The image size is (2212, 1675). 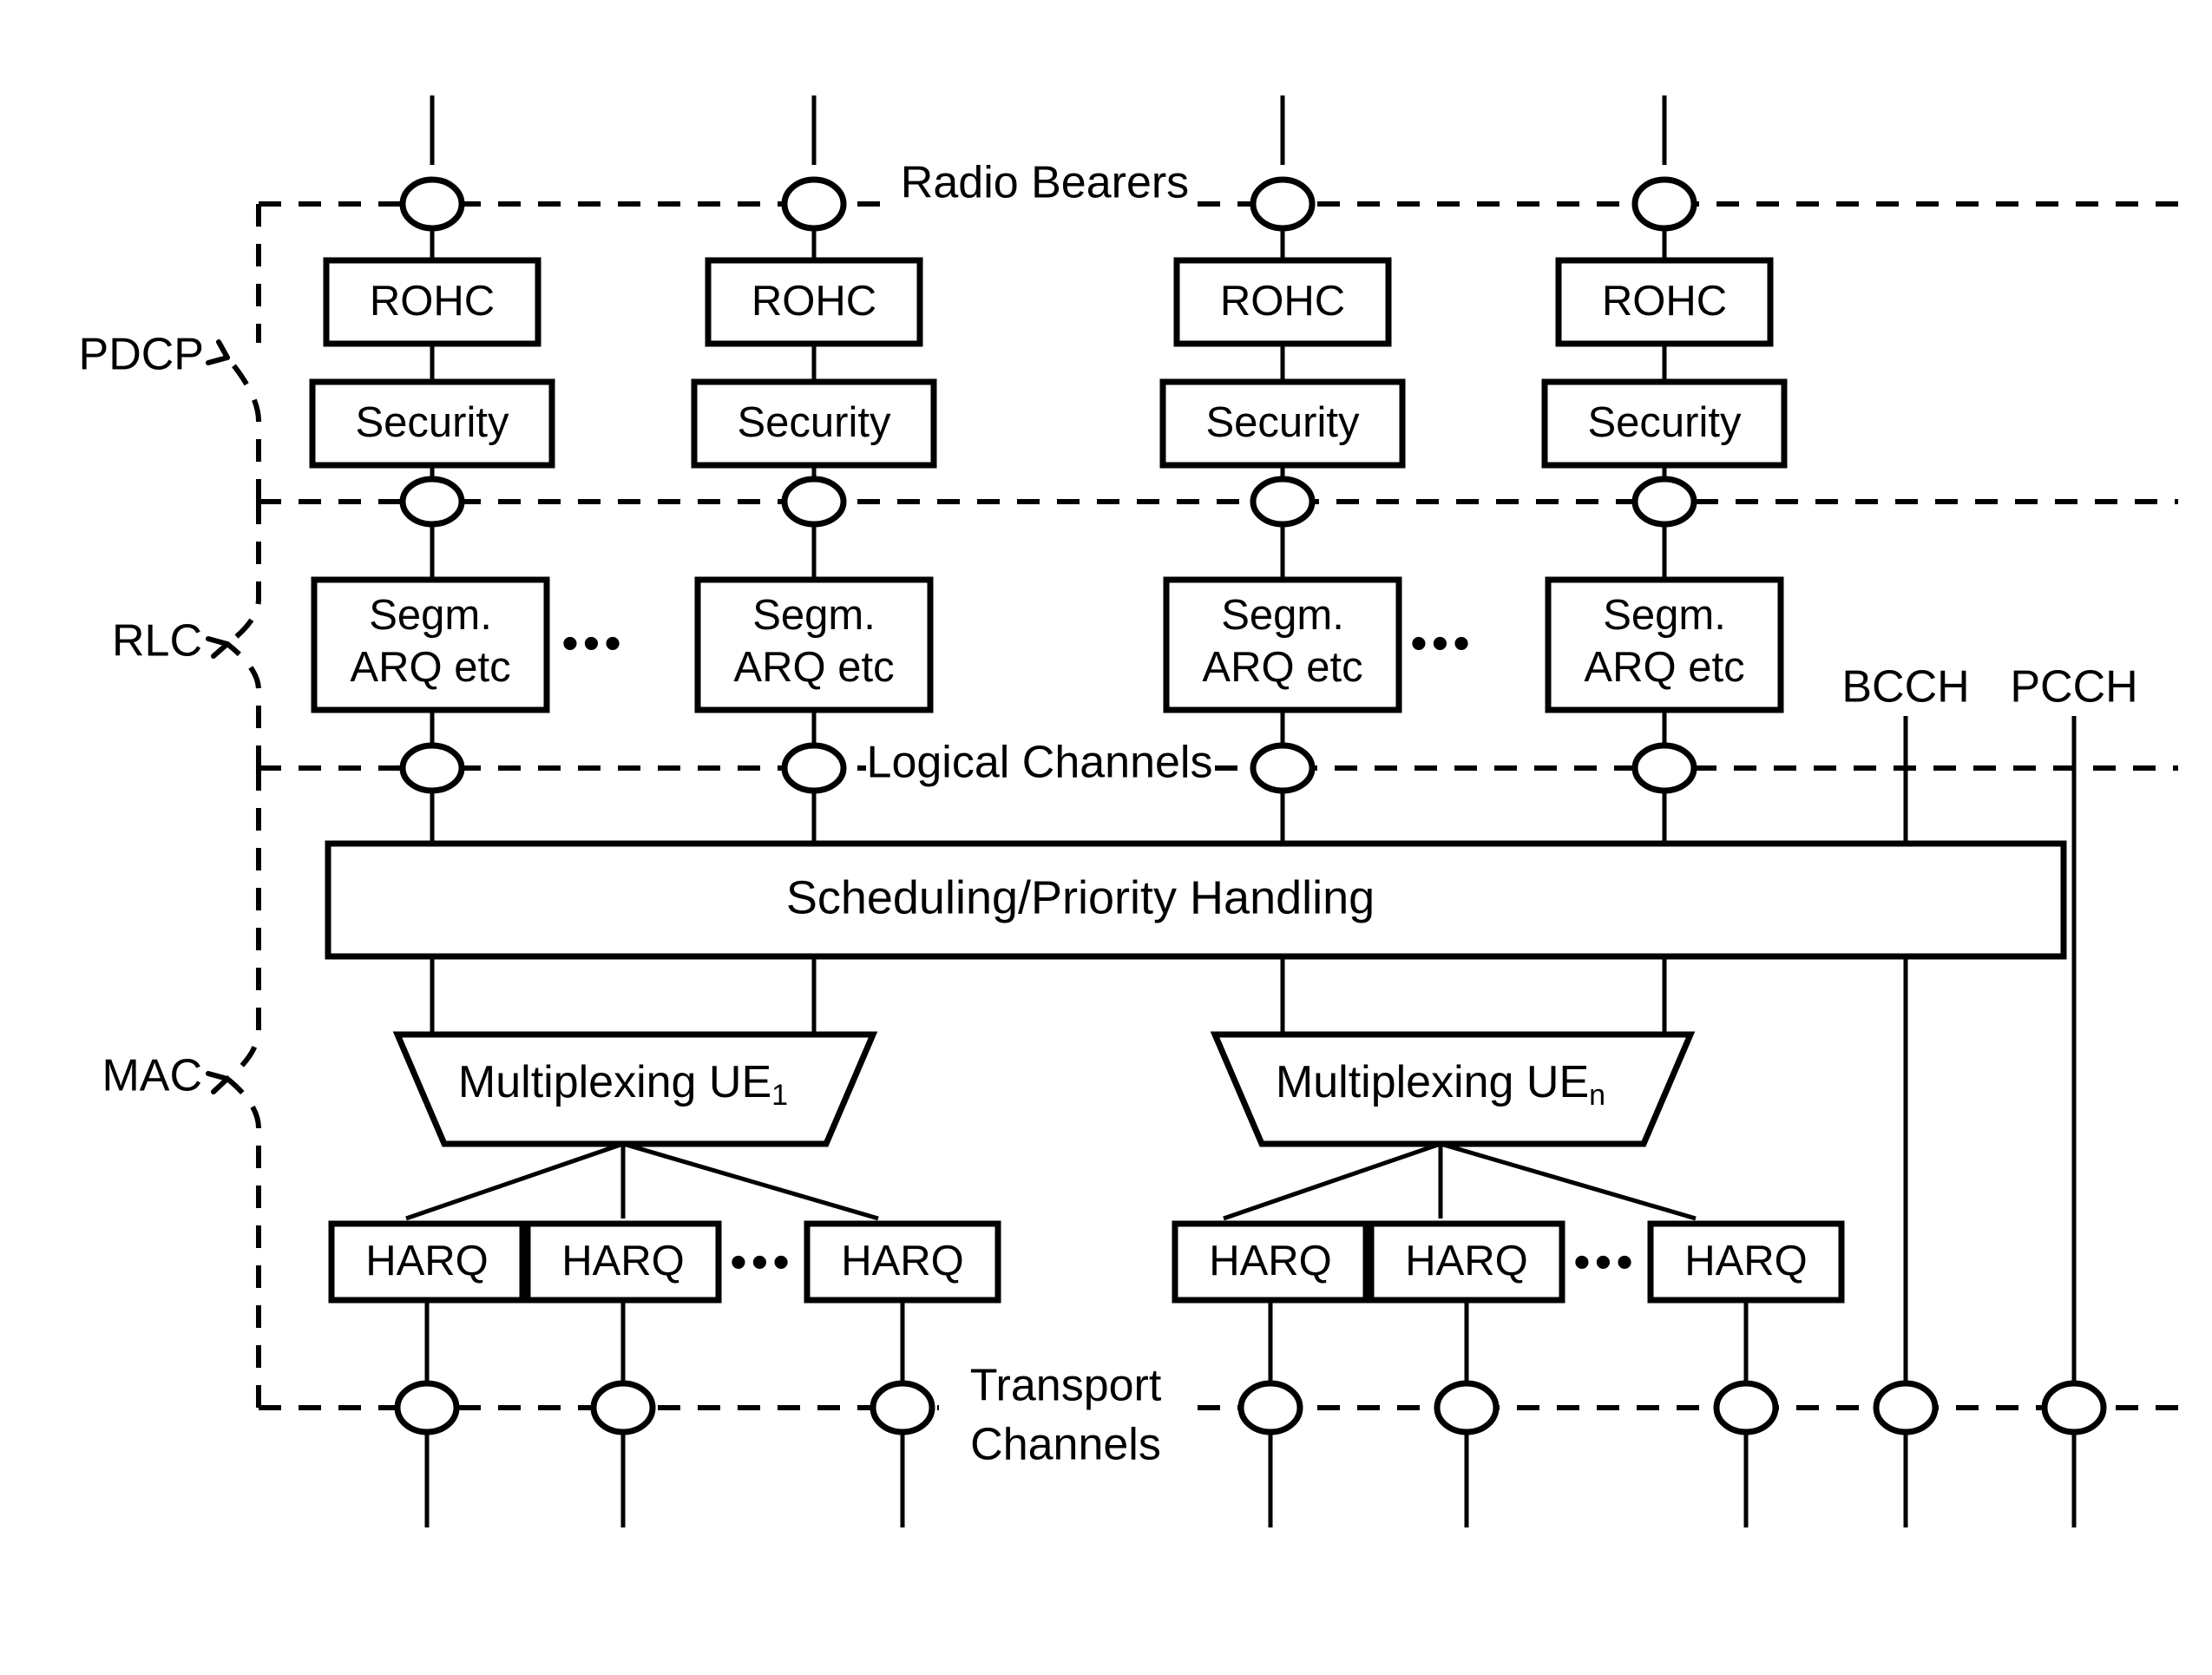 What do you see at coordinates (1605, 1261) in the screenshot?
I see `harq-ellipsis-right: •••` at bounding box center [1605, 1261].